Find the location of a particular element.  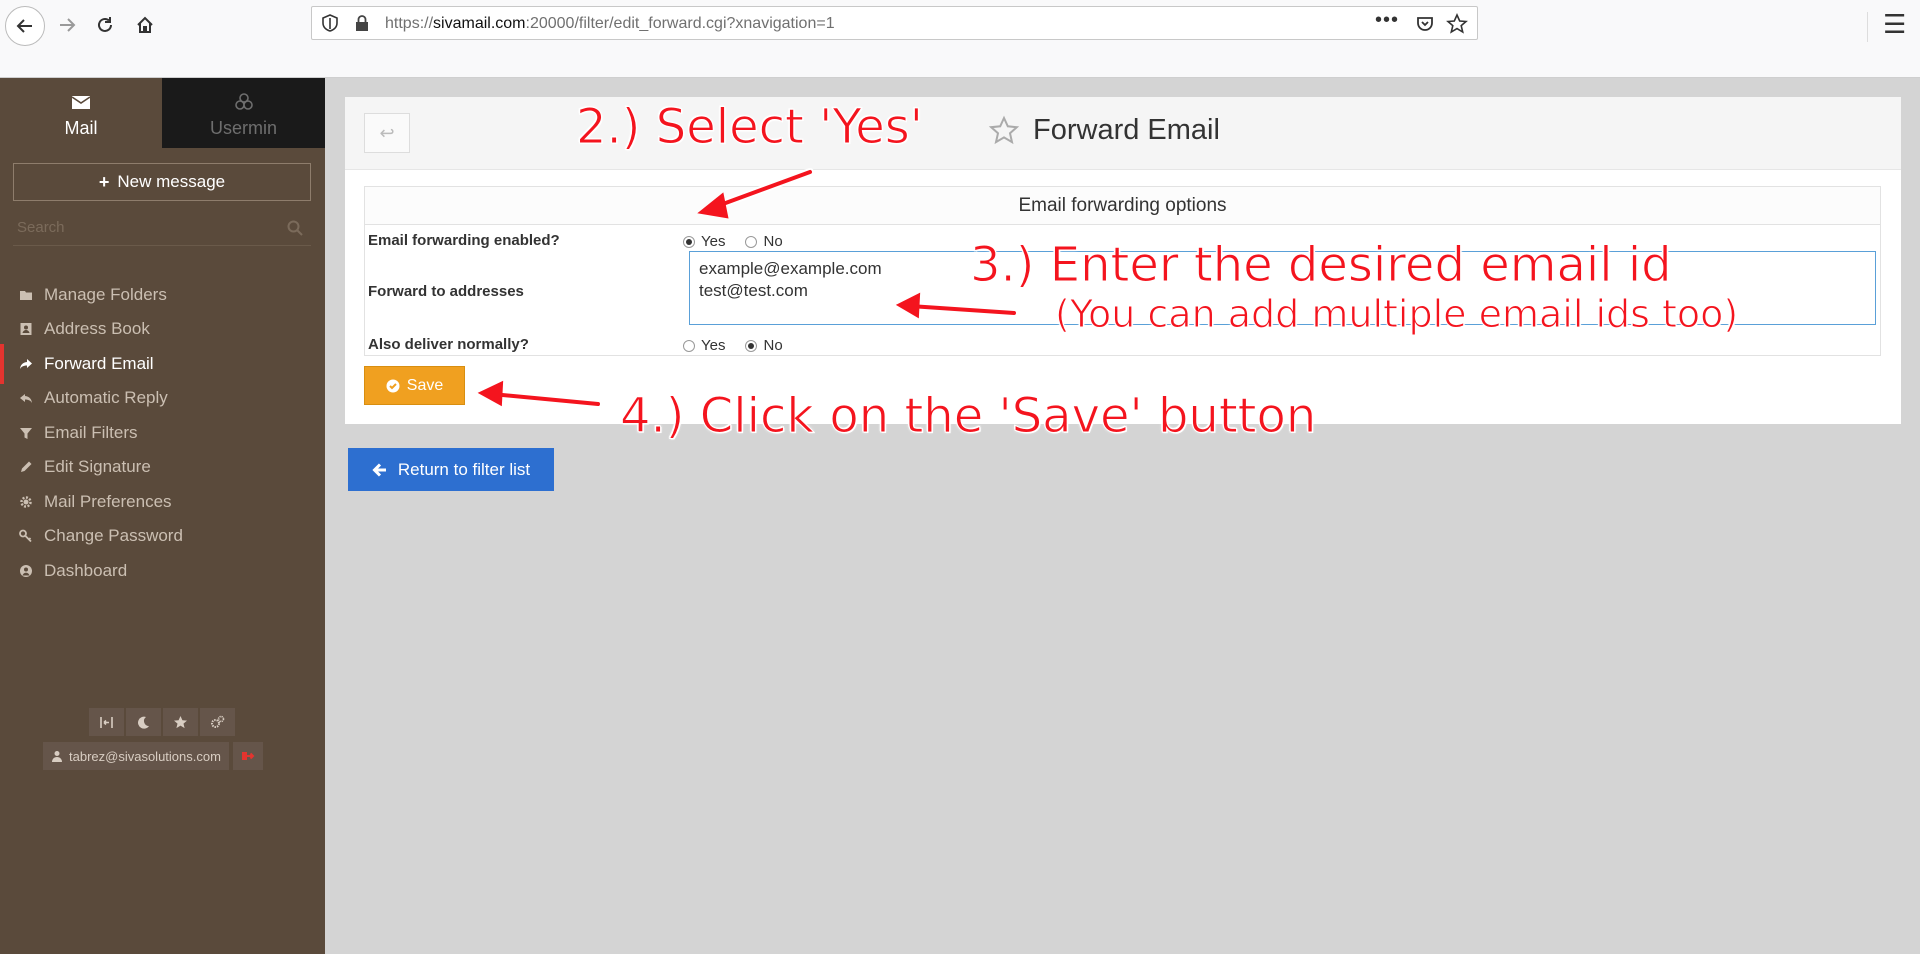

new-message-label: New message is located at coordinates (171, 181).